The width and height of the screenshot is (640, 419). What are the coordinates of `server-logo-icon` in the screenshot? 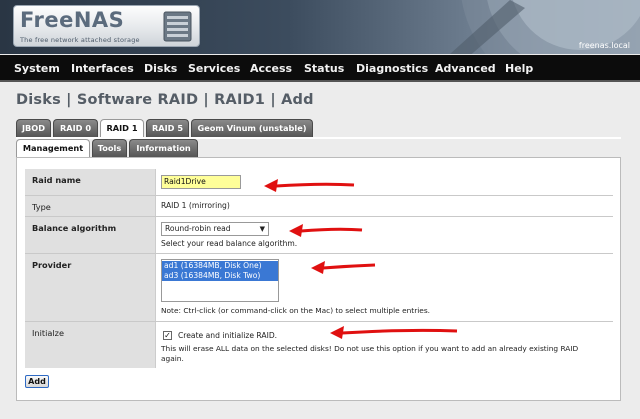 It's located at (177, 26).